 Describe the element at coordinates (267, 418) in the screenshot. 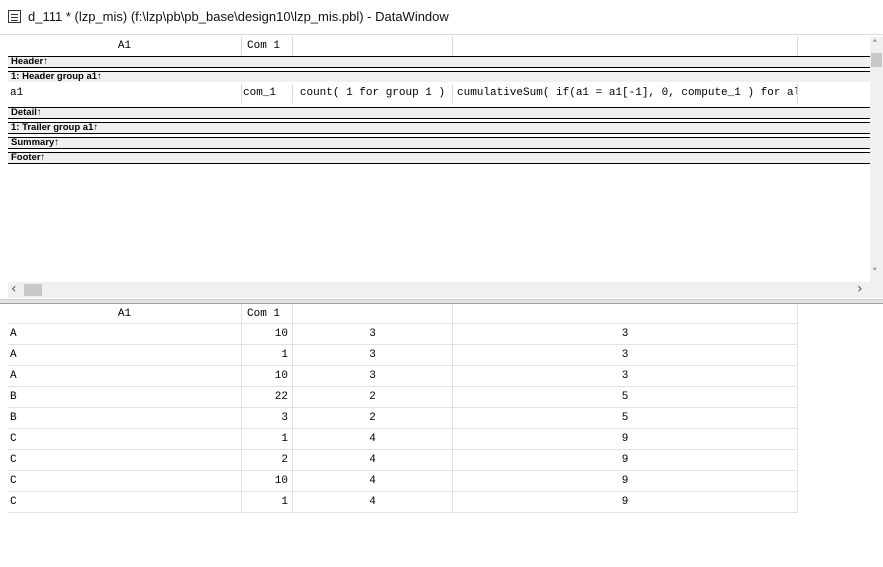

I see `cell-com1: 3` at that location.